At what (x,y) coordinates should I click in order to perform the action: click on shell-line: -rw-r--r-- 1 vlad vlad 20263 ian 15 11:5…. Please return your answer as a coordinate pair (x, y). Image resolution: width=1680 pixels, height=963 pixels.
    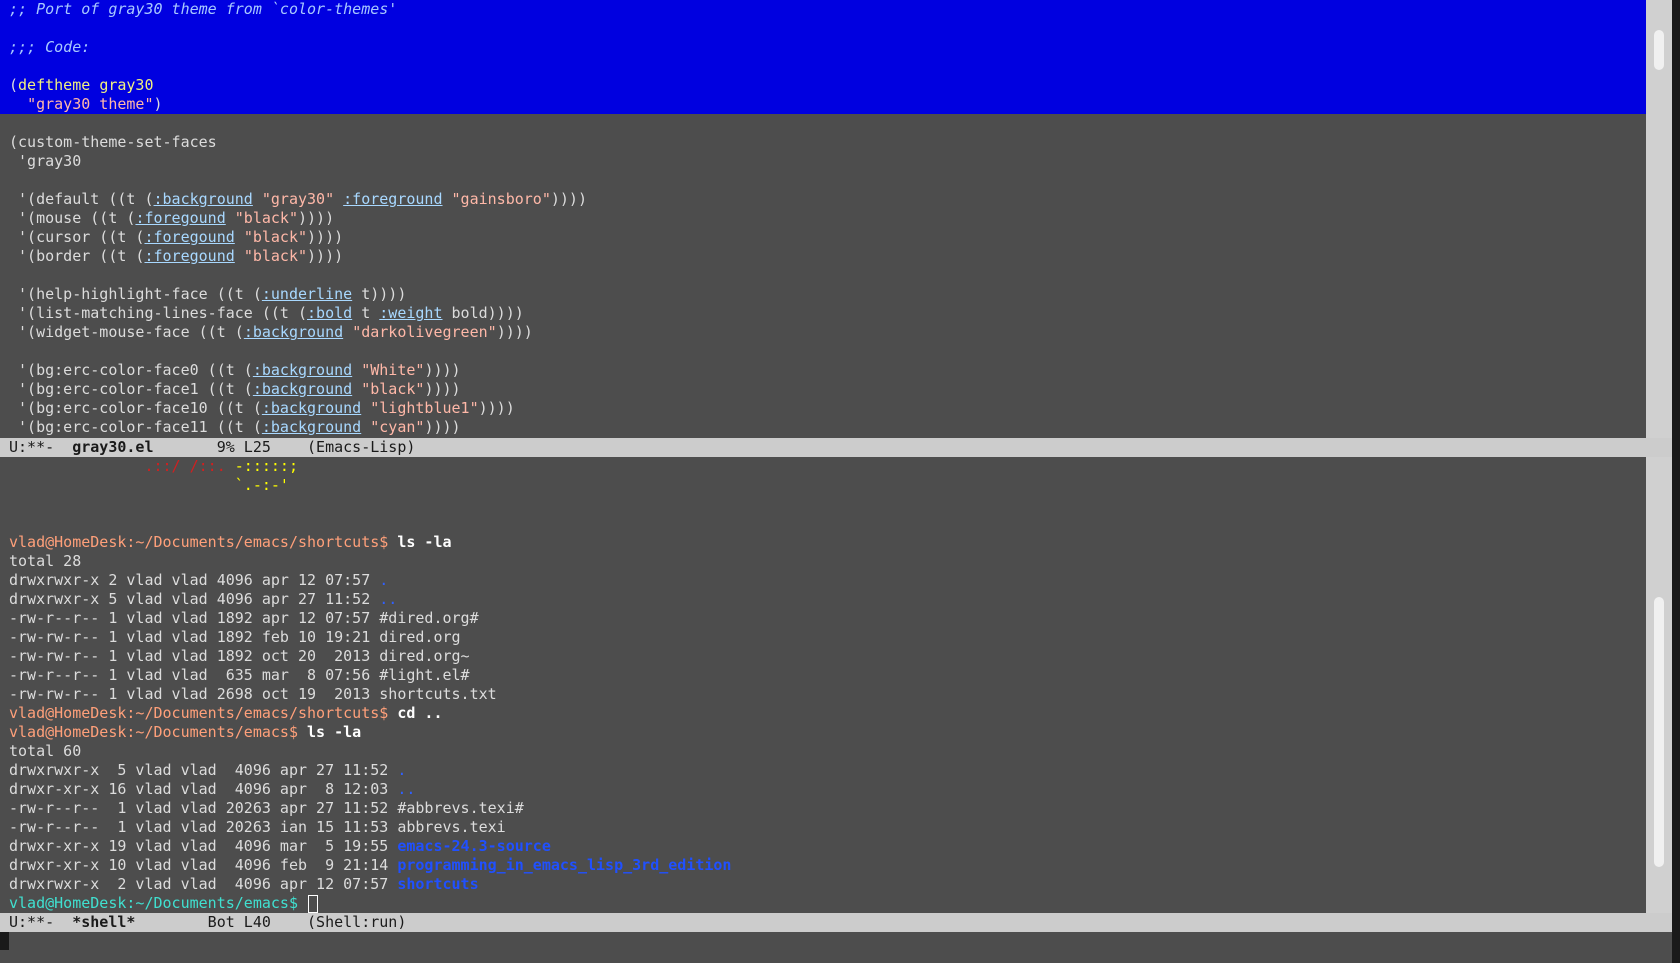
    Looking at the image, I should click on (823, 827).